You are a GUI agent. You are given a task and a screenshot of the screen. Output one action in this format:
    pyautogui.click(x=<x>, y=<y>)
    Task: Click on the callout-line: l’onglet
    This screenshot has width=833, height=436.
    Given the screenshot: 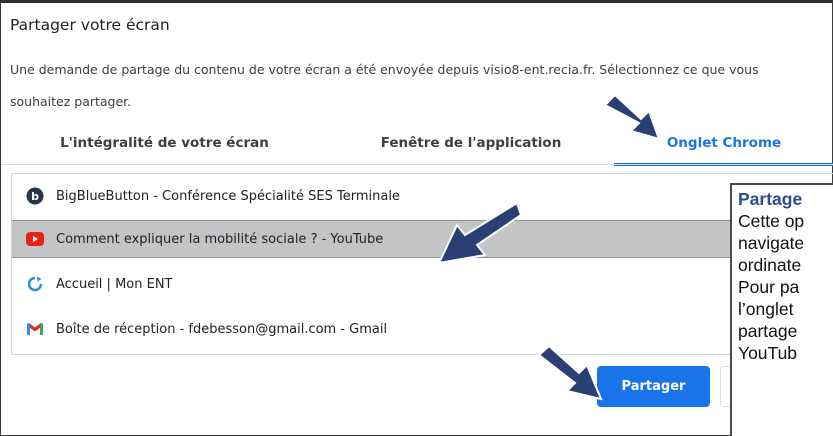 What is the action you would take?
    pyautogui.click(x=766, y=309)
    